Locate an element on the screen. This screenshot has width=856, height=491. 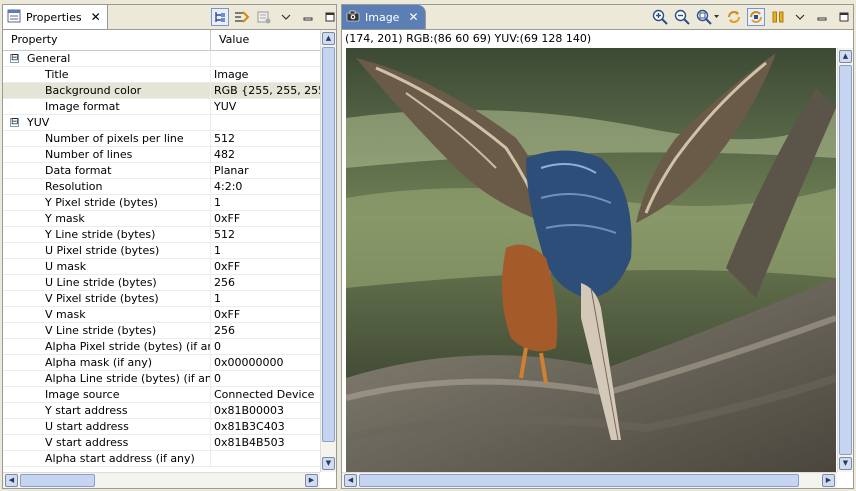
advanced-icon is located at coordinates (264, 17).